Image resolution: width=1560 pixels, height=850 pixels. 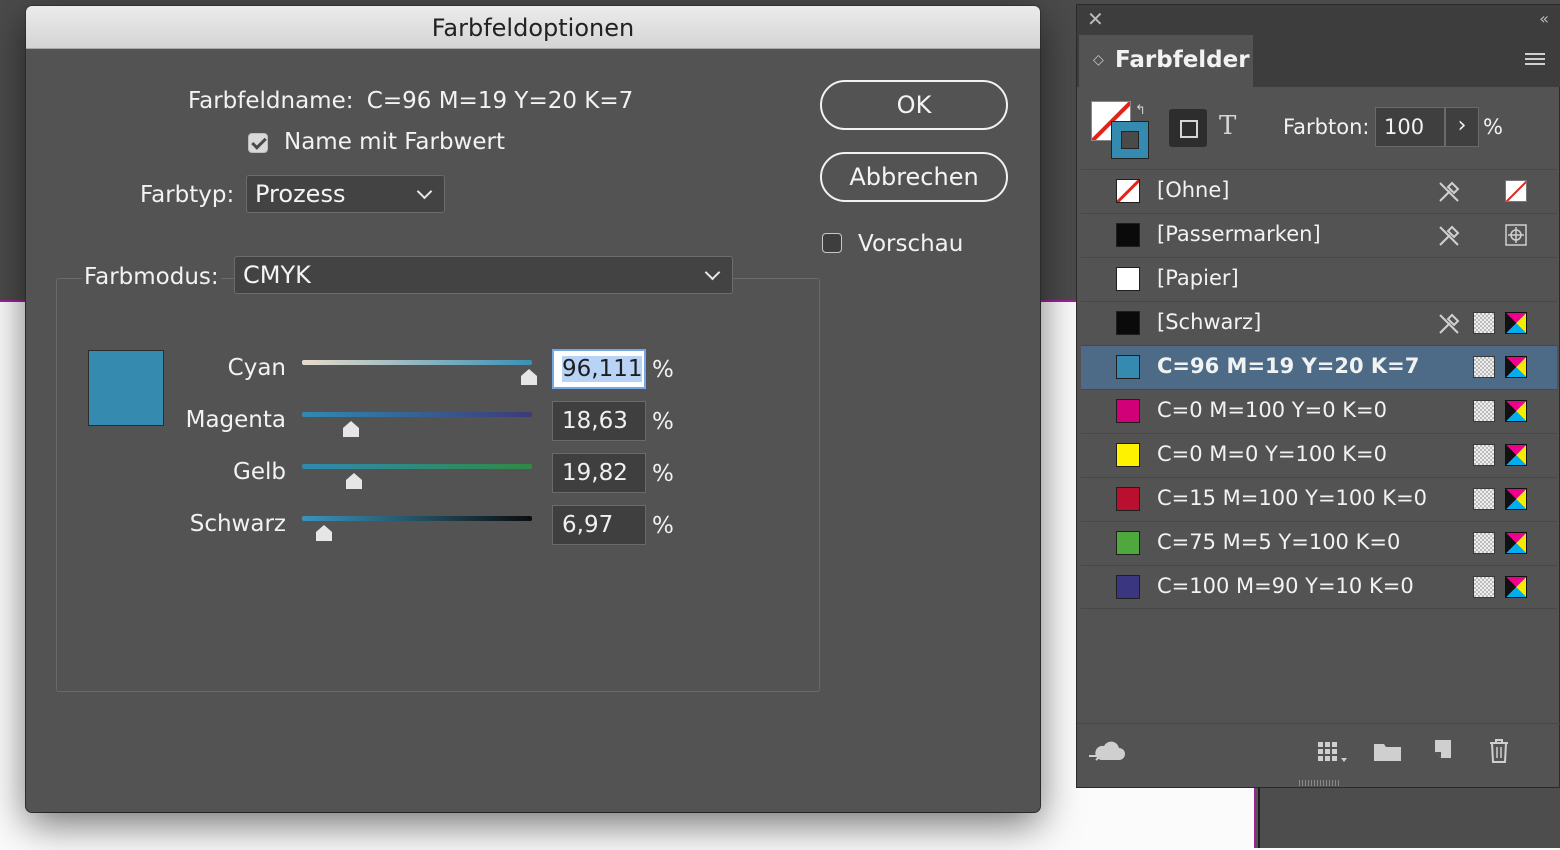 What do you see at coordinates (832, 243) in the screenshot?
I see `preview-checkbox` at bounding box center [832, 243].